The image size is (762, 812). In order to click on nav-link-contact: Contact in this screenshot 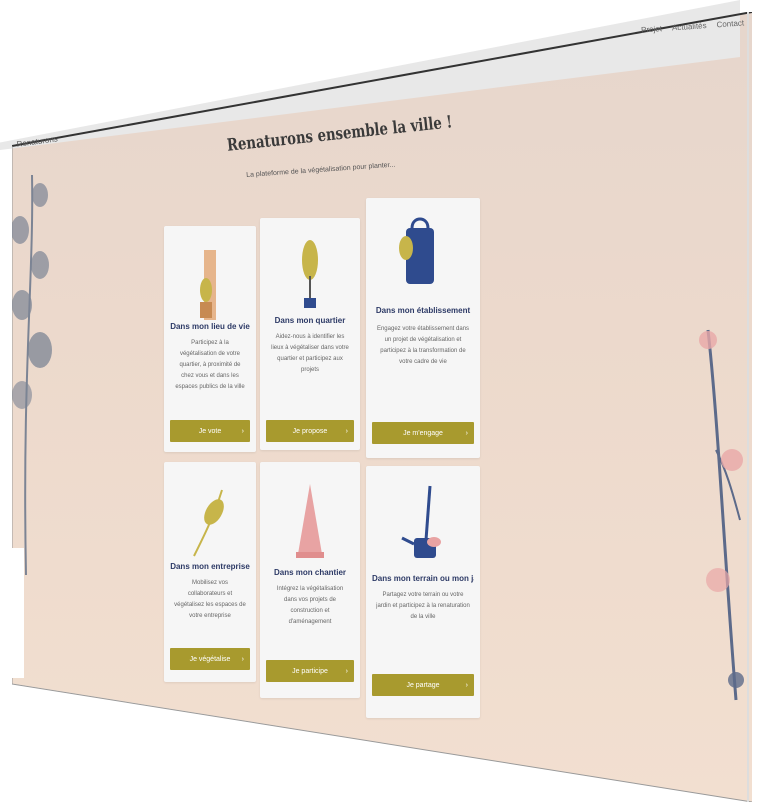, I will do `click(730, 23)`.